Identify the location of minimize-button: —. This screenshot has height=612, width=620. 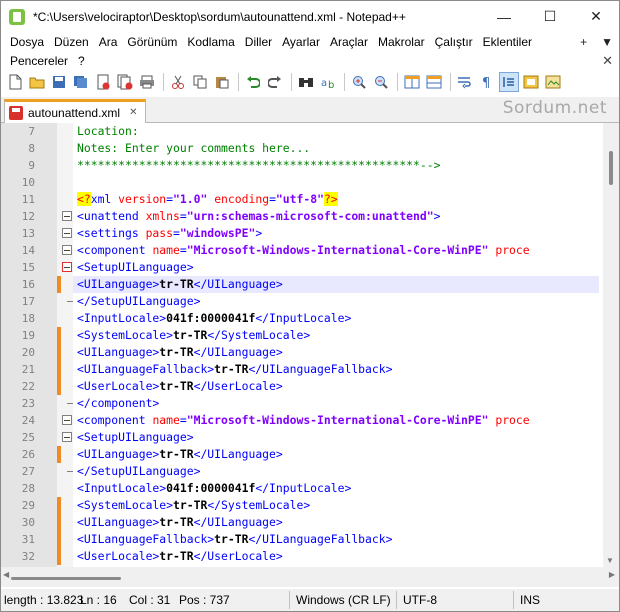
(504, 16).